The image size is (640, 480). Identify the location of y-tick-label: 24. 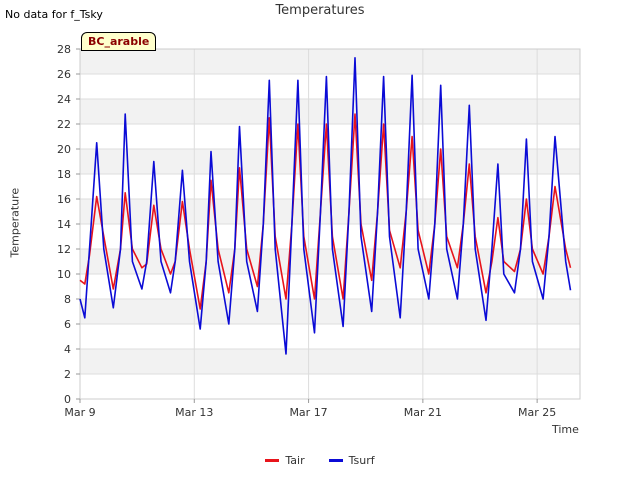
(64, 99).